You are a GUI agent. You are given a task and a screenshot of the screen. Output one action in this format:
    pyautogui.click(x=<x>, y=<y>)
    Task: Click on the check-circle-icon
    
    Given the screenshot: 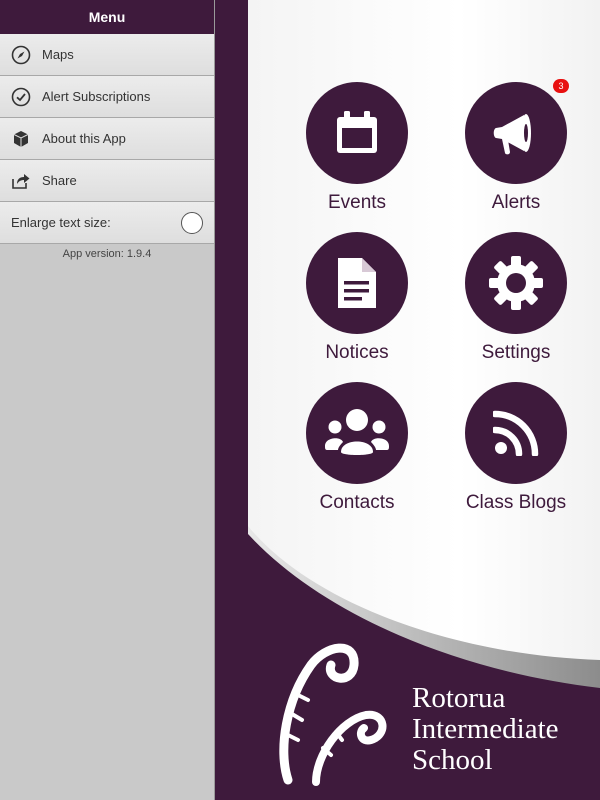 What is the action you would take?
    pyautogui.click(x=21, y=97)
    